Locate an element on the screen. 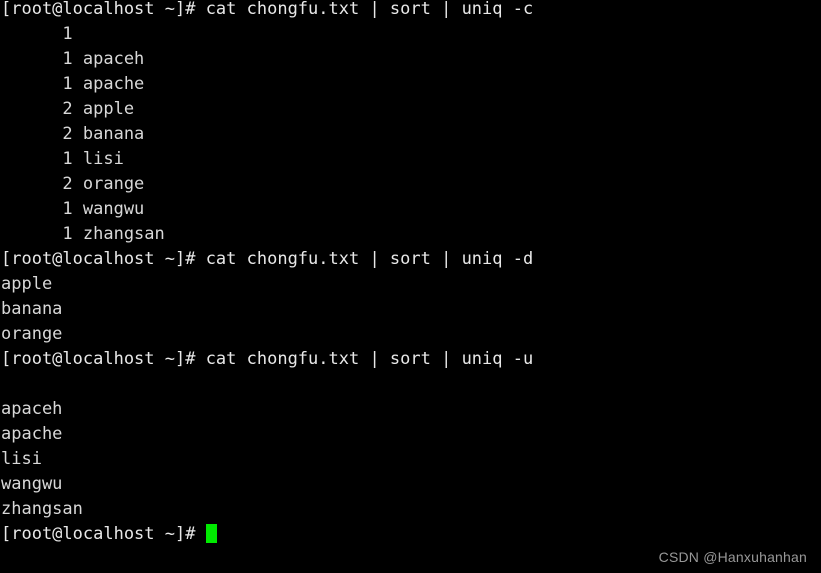  terminal-output-line: 1 lisi is located at coordinates (62, 159).